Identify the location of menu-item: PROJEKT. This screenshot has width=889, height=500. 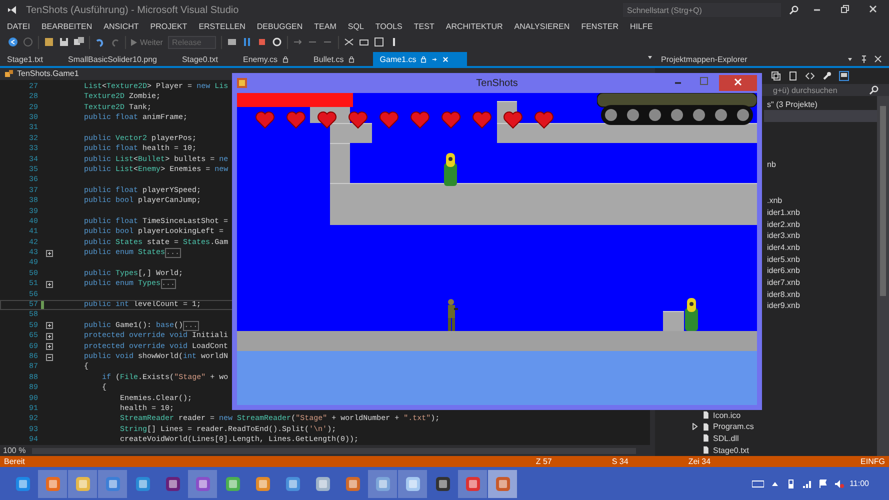
(169, 26).